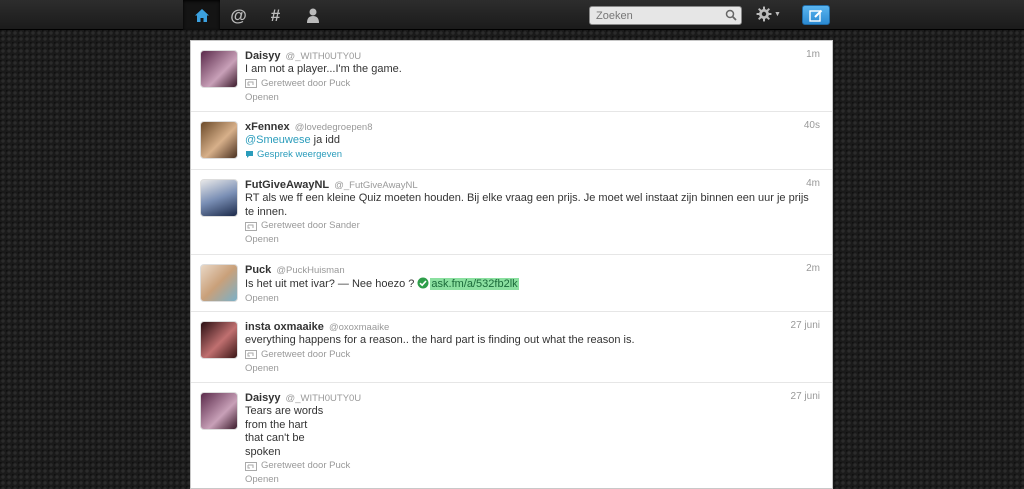 Image resolution: width=1024 pixels, height=489 pixels. I want to click on tweet-username: @PuckHuisman, so click(310, 270).